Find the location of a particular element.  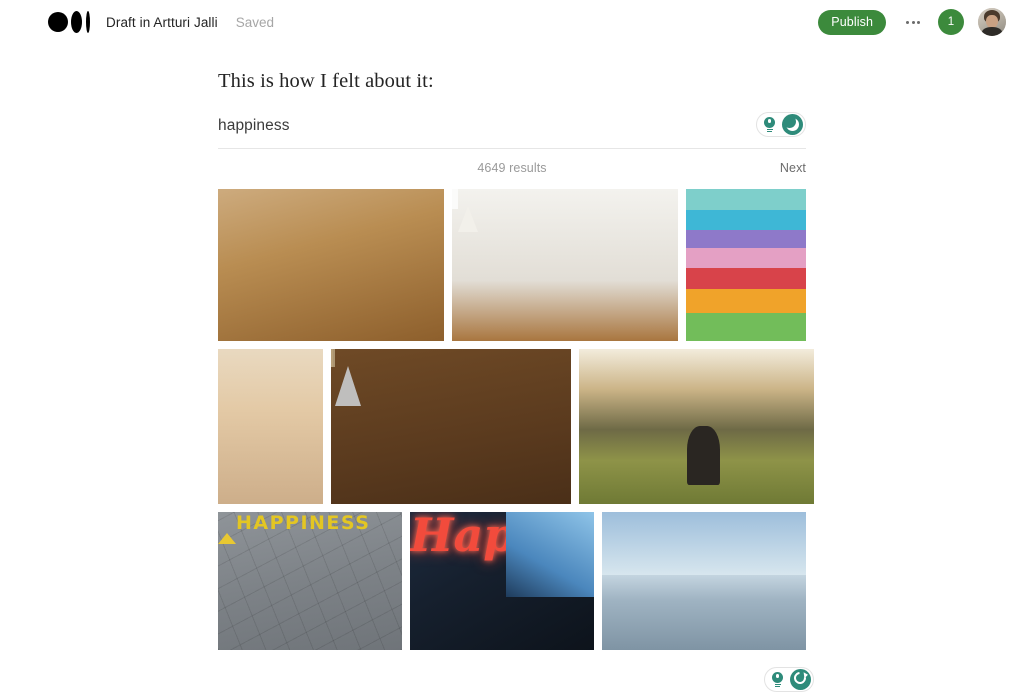

logo-ellipse-small is located at coordinates (88, 22).